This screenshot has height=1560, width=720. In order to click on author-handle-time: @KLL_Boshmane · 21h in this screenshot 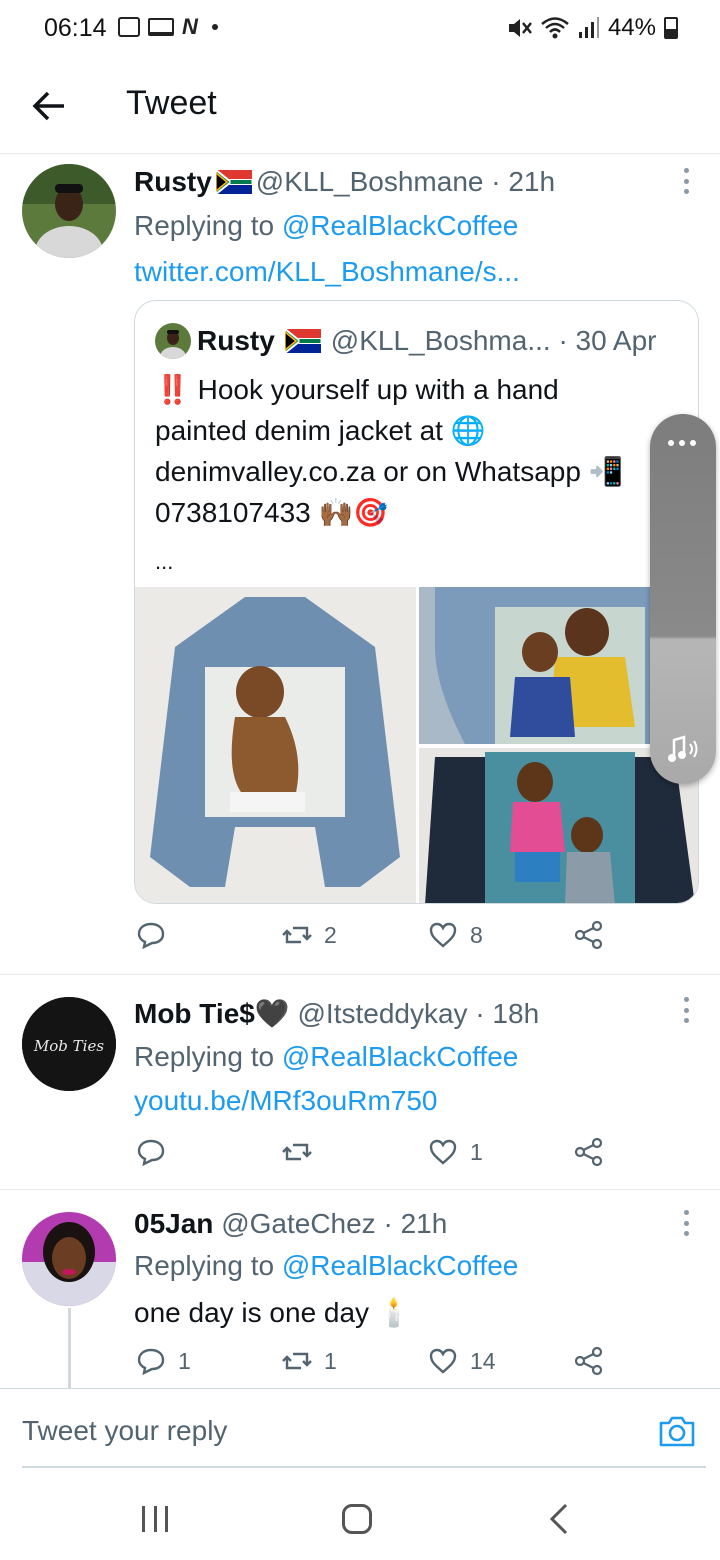, I will do `click(405, 181)`.